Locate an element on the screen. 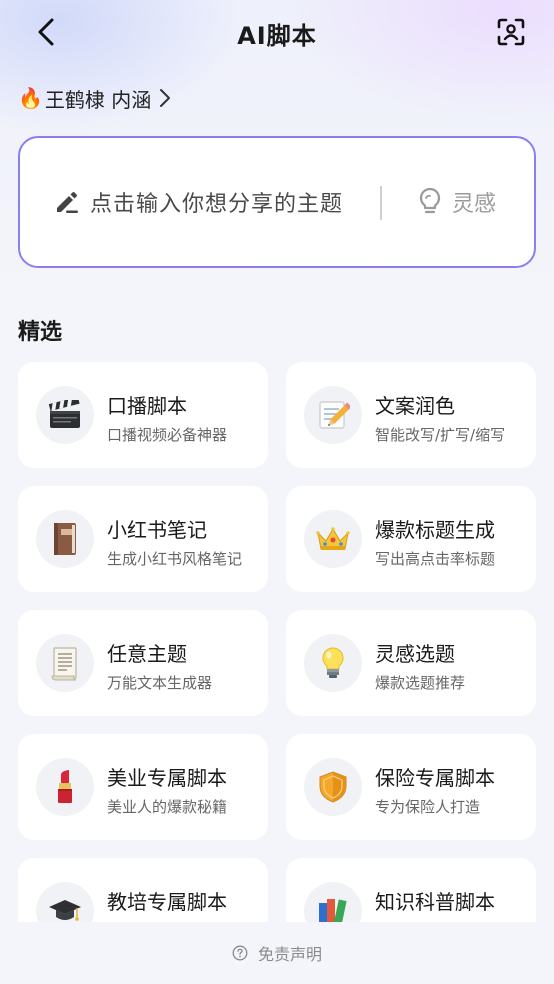 The height and width of the screenshot is (984, 554). chevron-left-icon is located at coordinates (46, 32).